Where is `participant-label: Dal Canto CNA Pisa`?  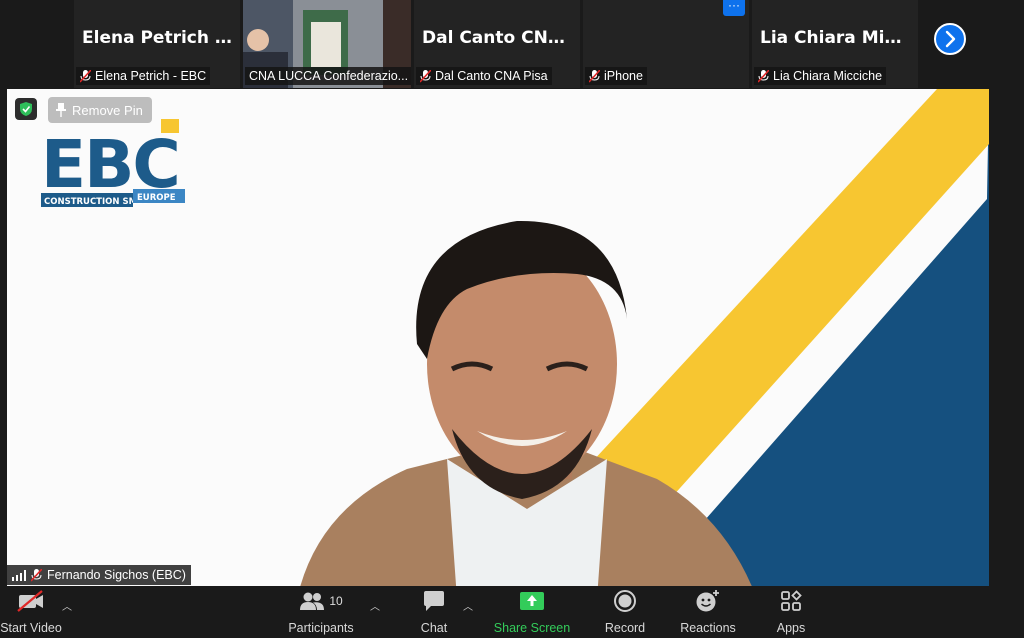 participant-label: Dal Canto CNA Pisa is located at coordinates (484, 76).